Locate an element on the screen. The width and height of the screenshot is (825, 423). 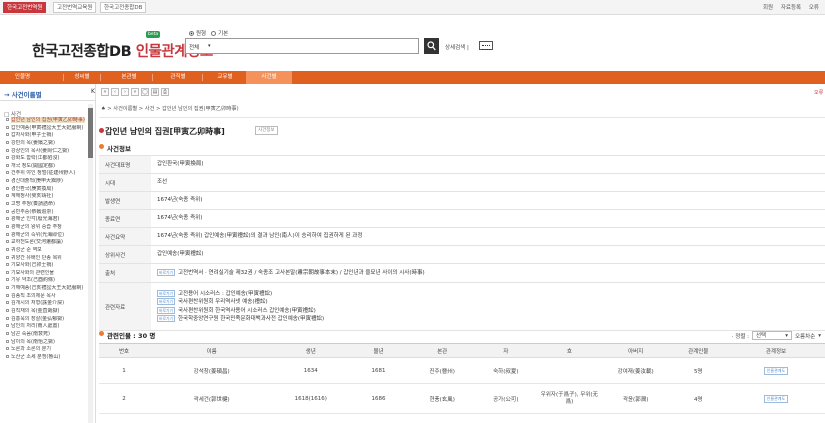
first-page-button: « is located at coordinates (105, 92).